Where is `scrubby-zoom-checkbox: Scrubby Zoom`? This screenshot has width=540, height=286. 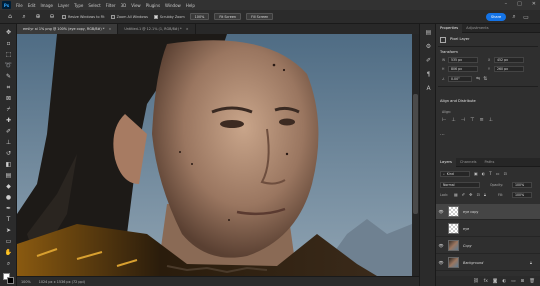
scrubby-zoom-checkbox: Scrubby Zoom is located at coordinates (169, 16).